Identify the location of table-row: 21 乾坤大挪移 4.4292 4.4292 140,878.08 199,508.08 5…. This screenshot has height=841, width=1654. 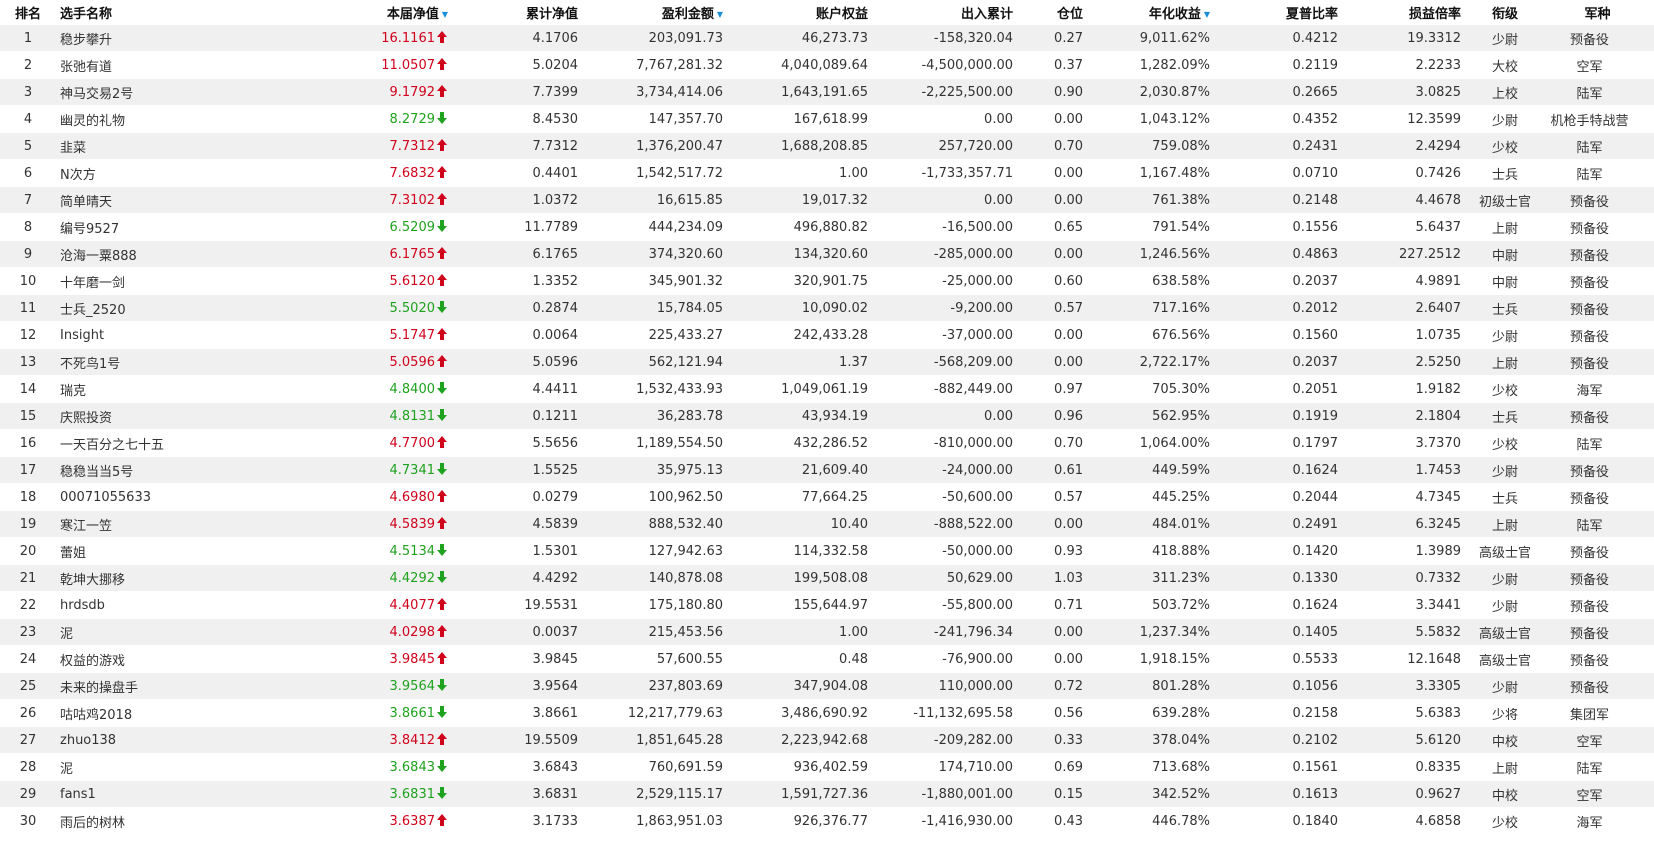
(827, 578).